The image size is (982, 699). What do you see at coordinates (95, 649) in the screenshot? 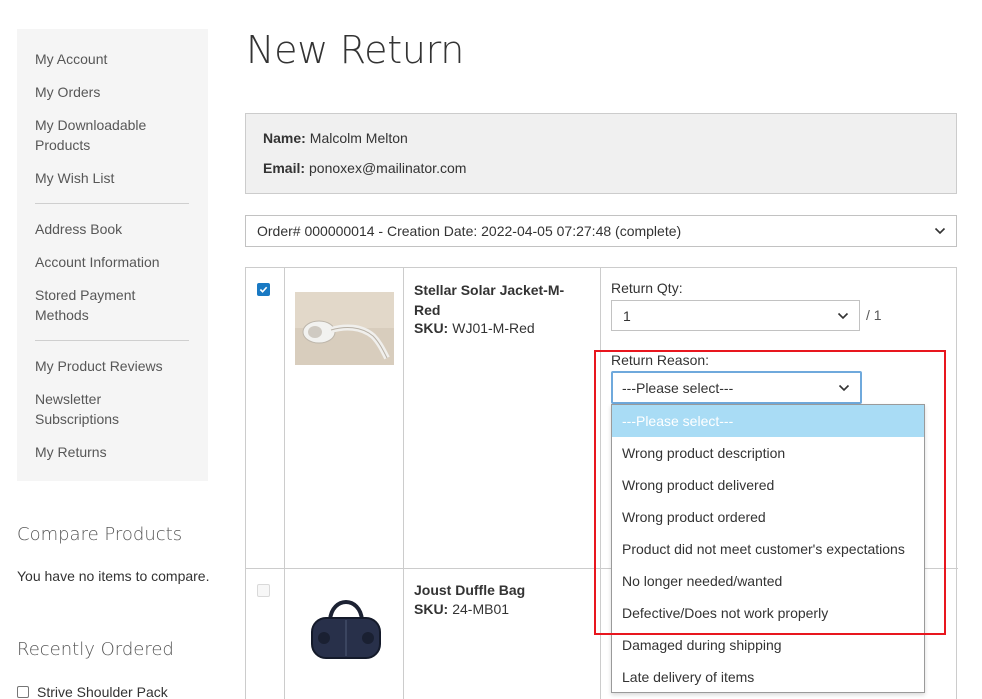
I see `recently-ordered-title: Recently Ordered` at bounding box center [95, 649].